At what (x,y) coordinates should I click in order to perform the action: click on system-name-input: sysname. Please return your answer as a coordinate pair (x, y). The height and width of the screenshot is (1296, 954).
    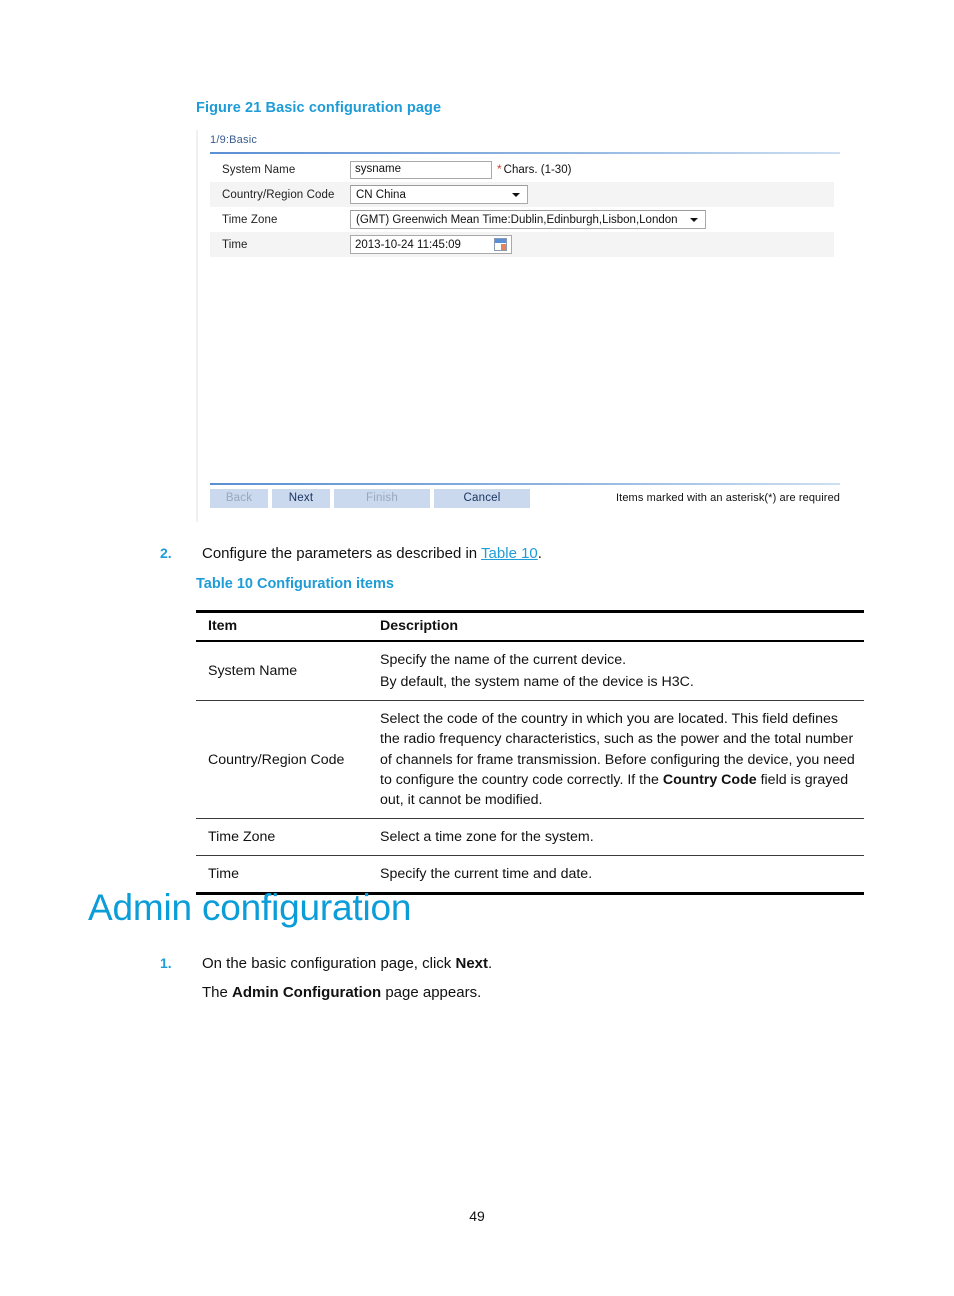
    Looking at the image, I should click on (421, 169).